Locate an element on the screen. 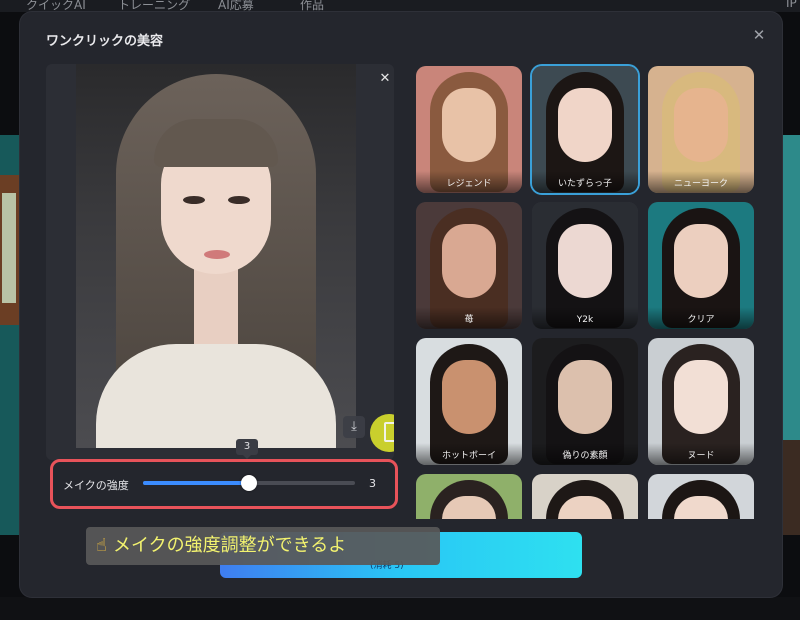 The height and width of the screenshot is (620, 800). nav-item: 作品 is located at coordinates (312, 6).